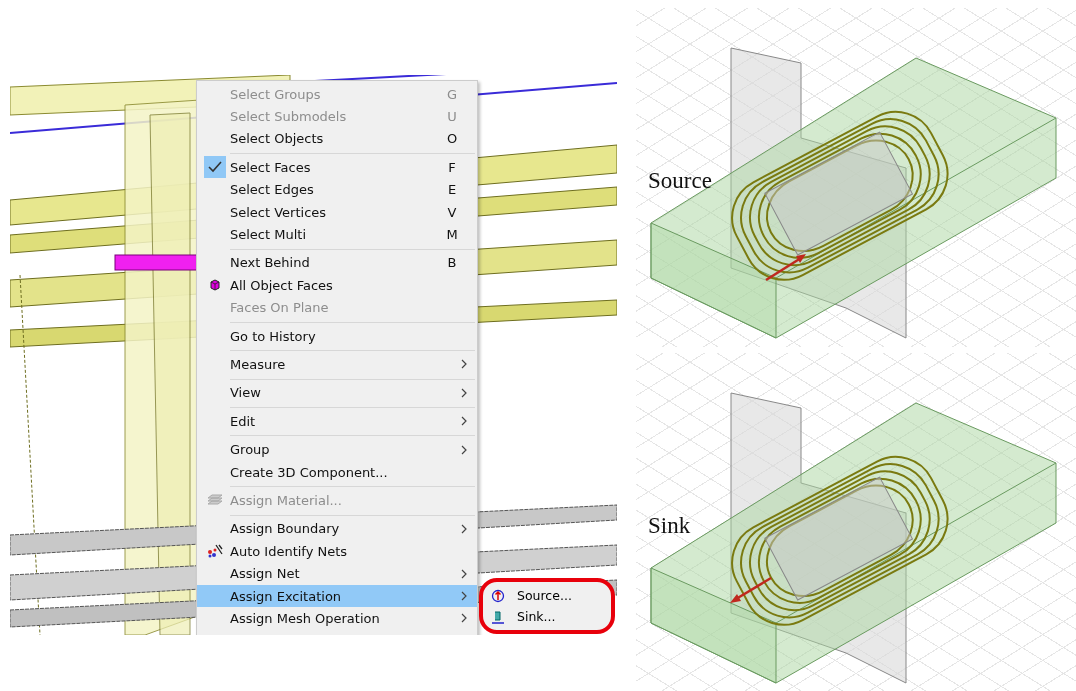 The image size is (1076, 691). What do you see at coordinates (498, 616) in the screenshot?
I see `sink-icon` at bounding box center [498, 616].